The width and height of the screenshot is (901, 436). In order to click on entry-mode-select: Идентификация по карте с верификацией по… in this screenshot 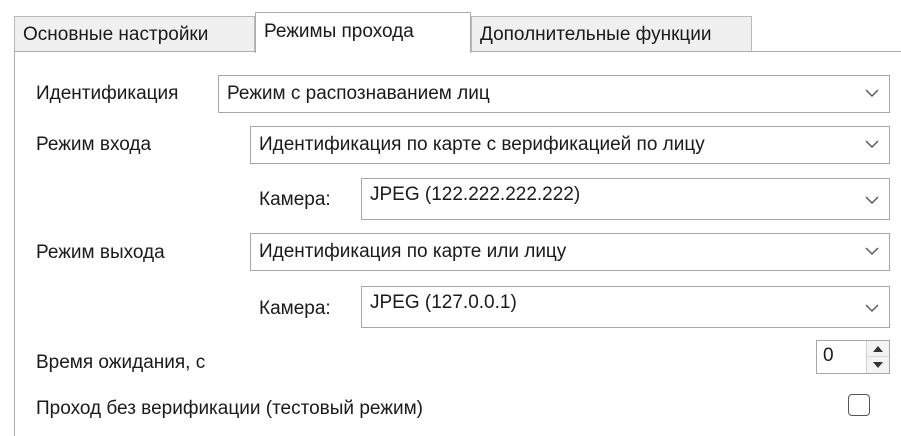, I will do `click(570, 145)`.